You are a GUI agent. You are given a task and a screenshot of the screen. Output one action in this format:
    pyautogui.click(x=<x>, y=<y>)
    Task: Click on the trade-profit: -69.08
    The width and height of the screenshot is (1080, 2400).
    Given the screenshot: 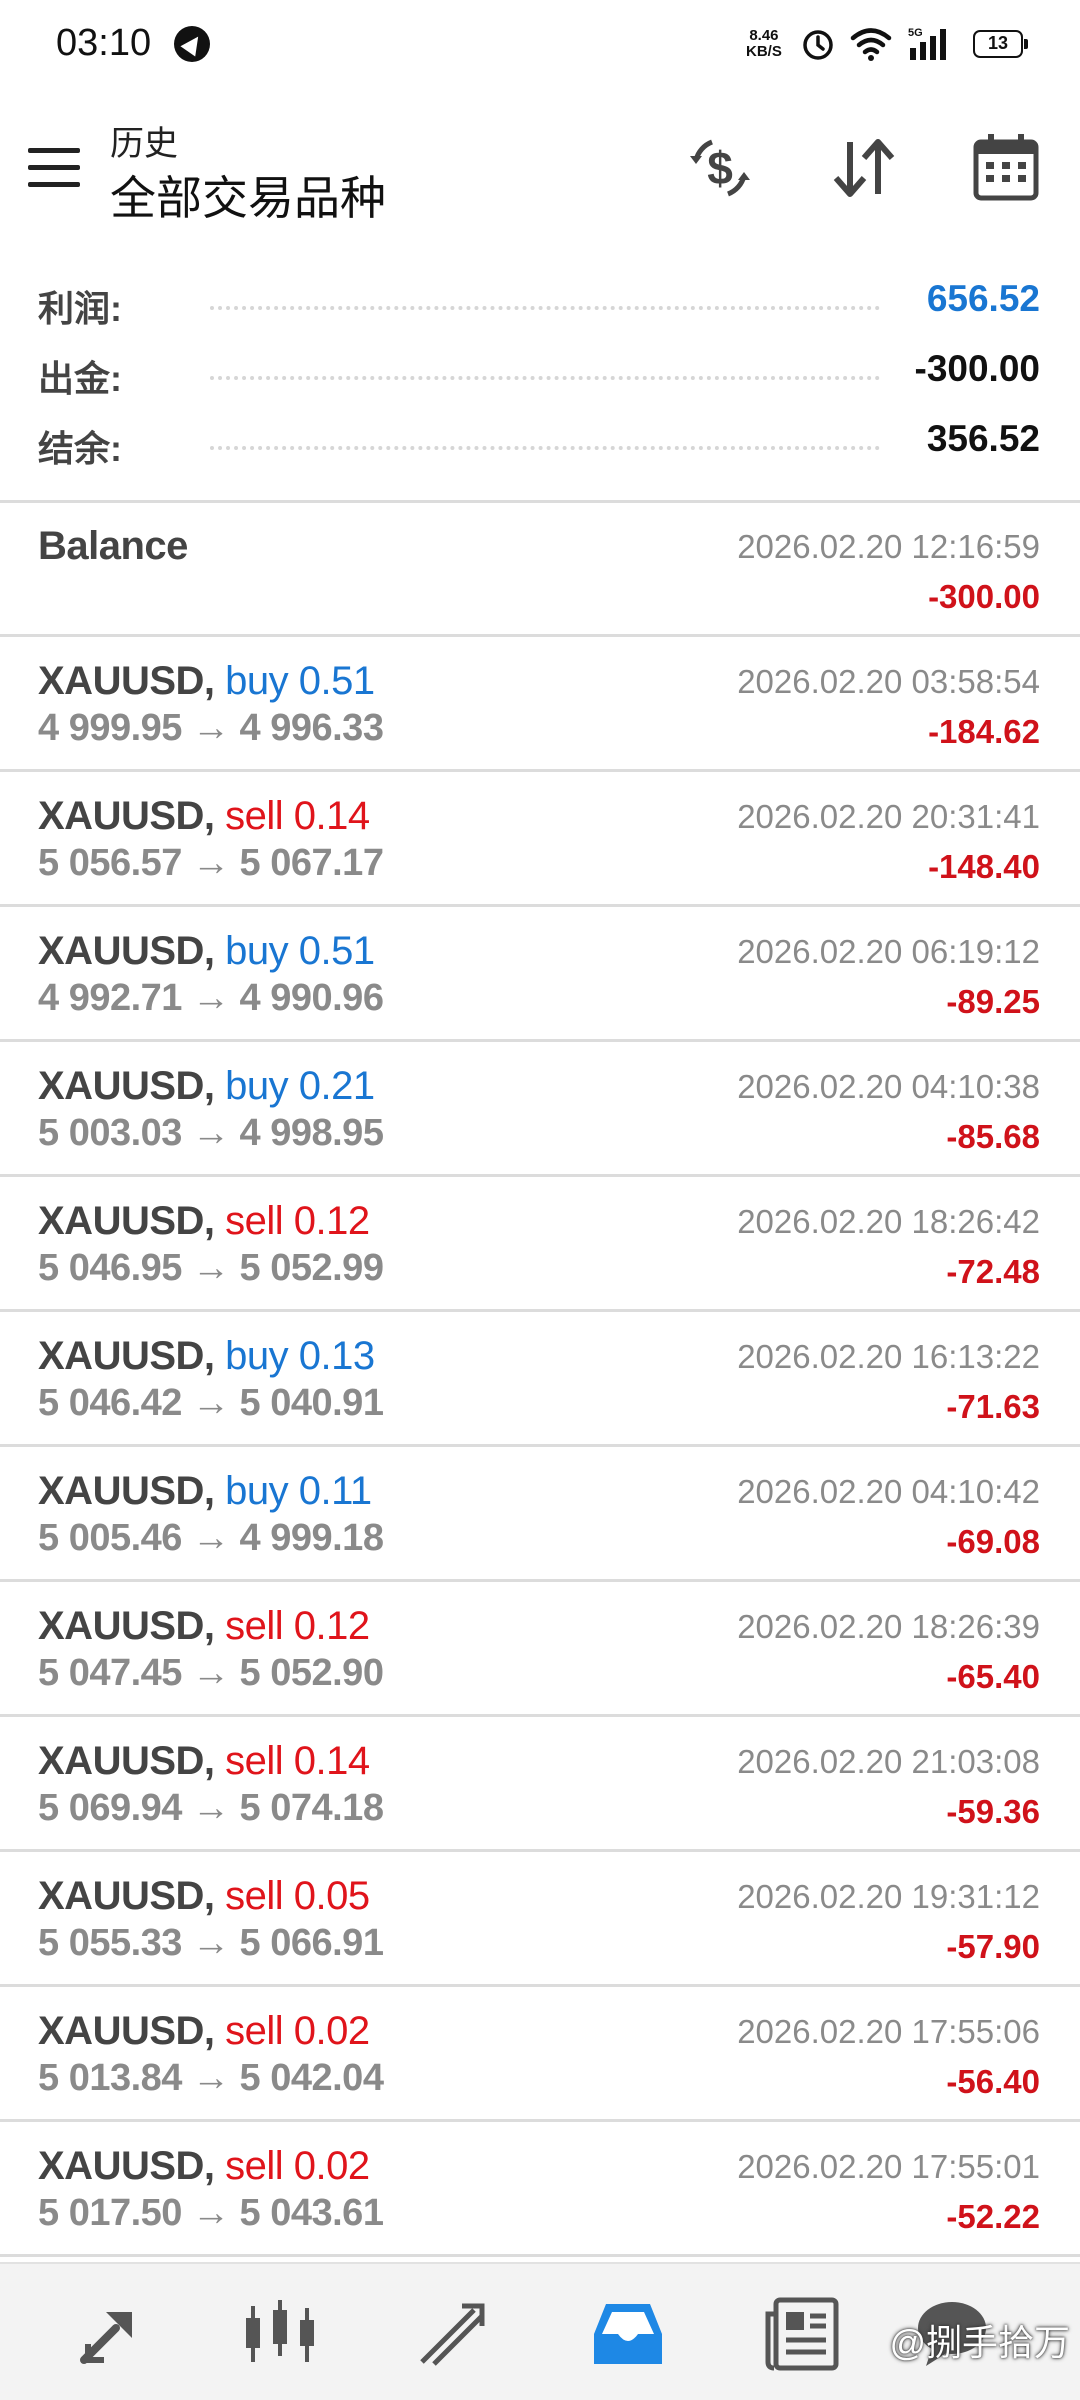 What is the action you would take?
    pyautogui.click(x=993, y=1541)
    